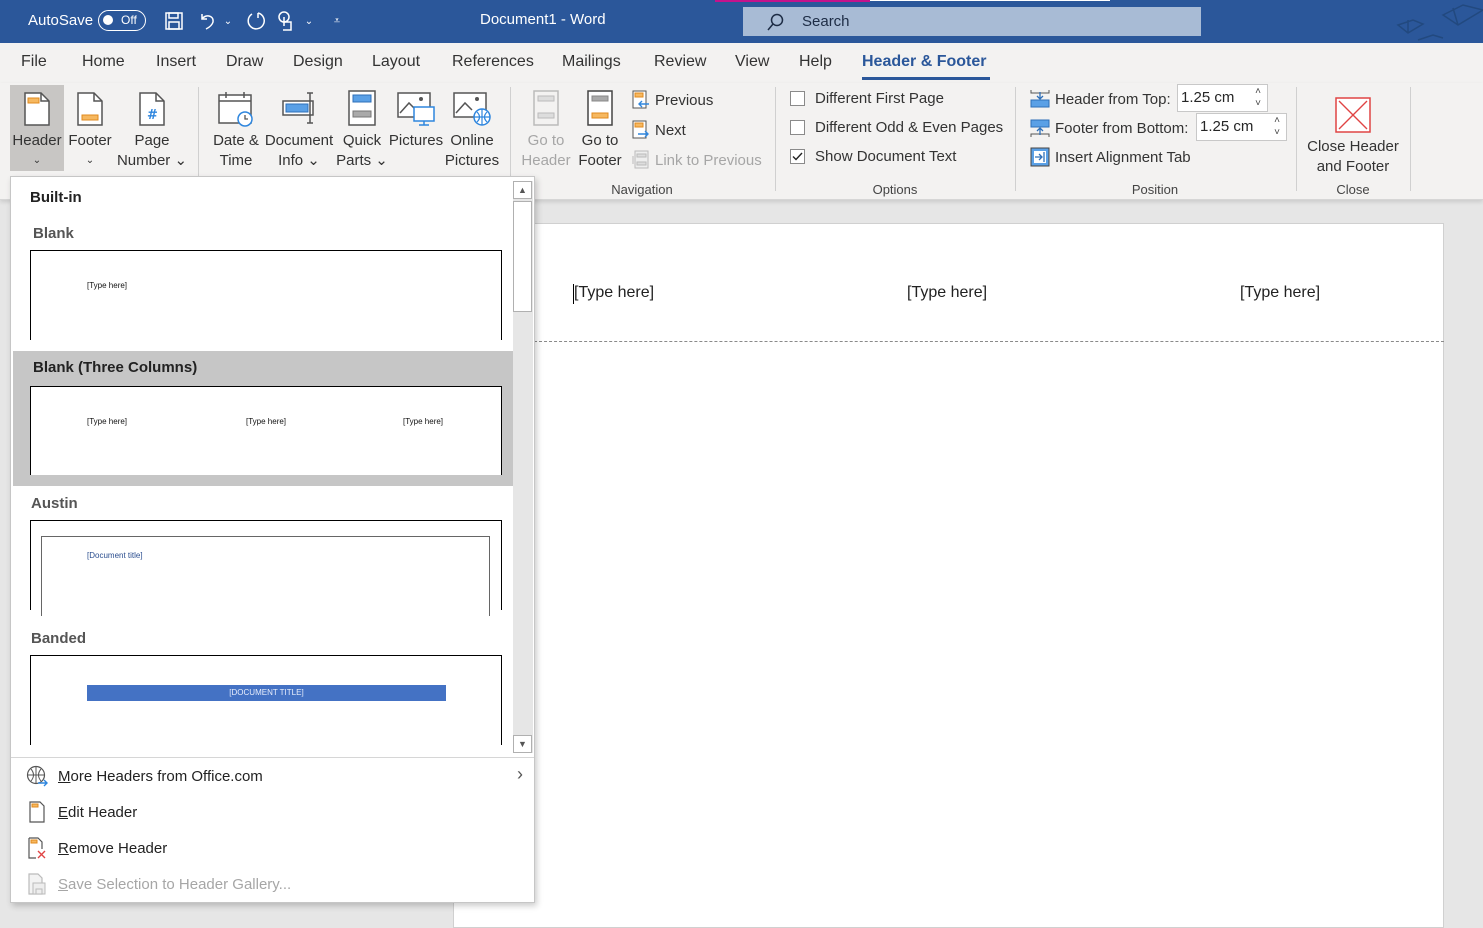 Image resolution: width=1483 pixels, height=928 pixels. I want to click on menu-item-label: ore Headers from Office.com, so click(166, 776).